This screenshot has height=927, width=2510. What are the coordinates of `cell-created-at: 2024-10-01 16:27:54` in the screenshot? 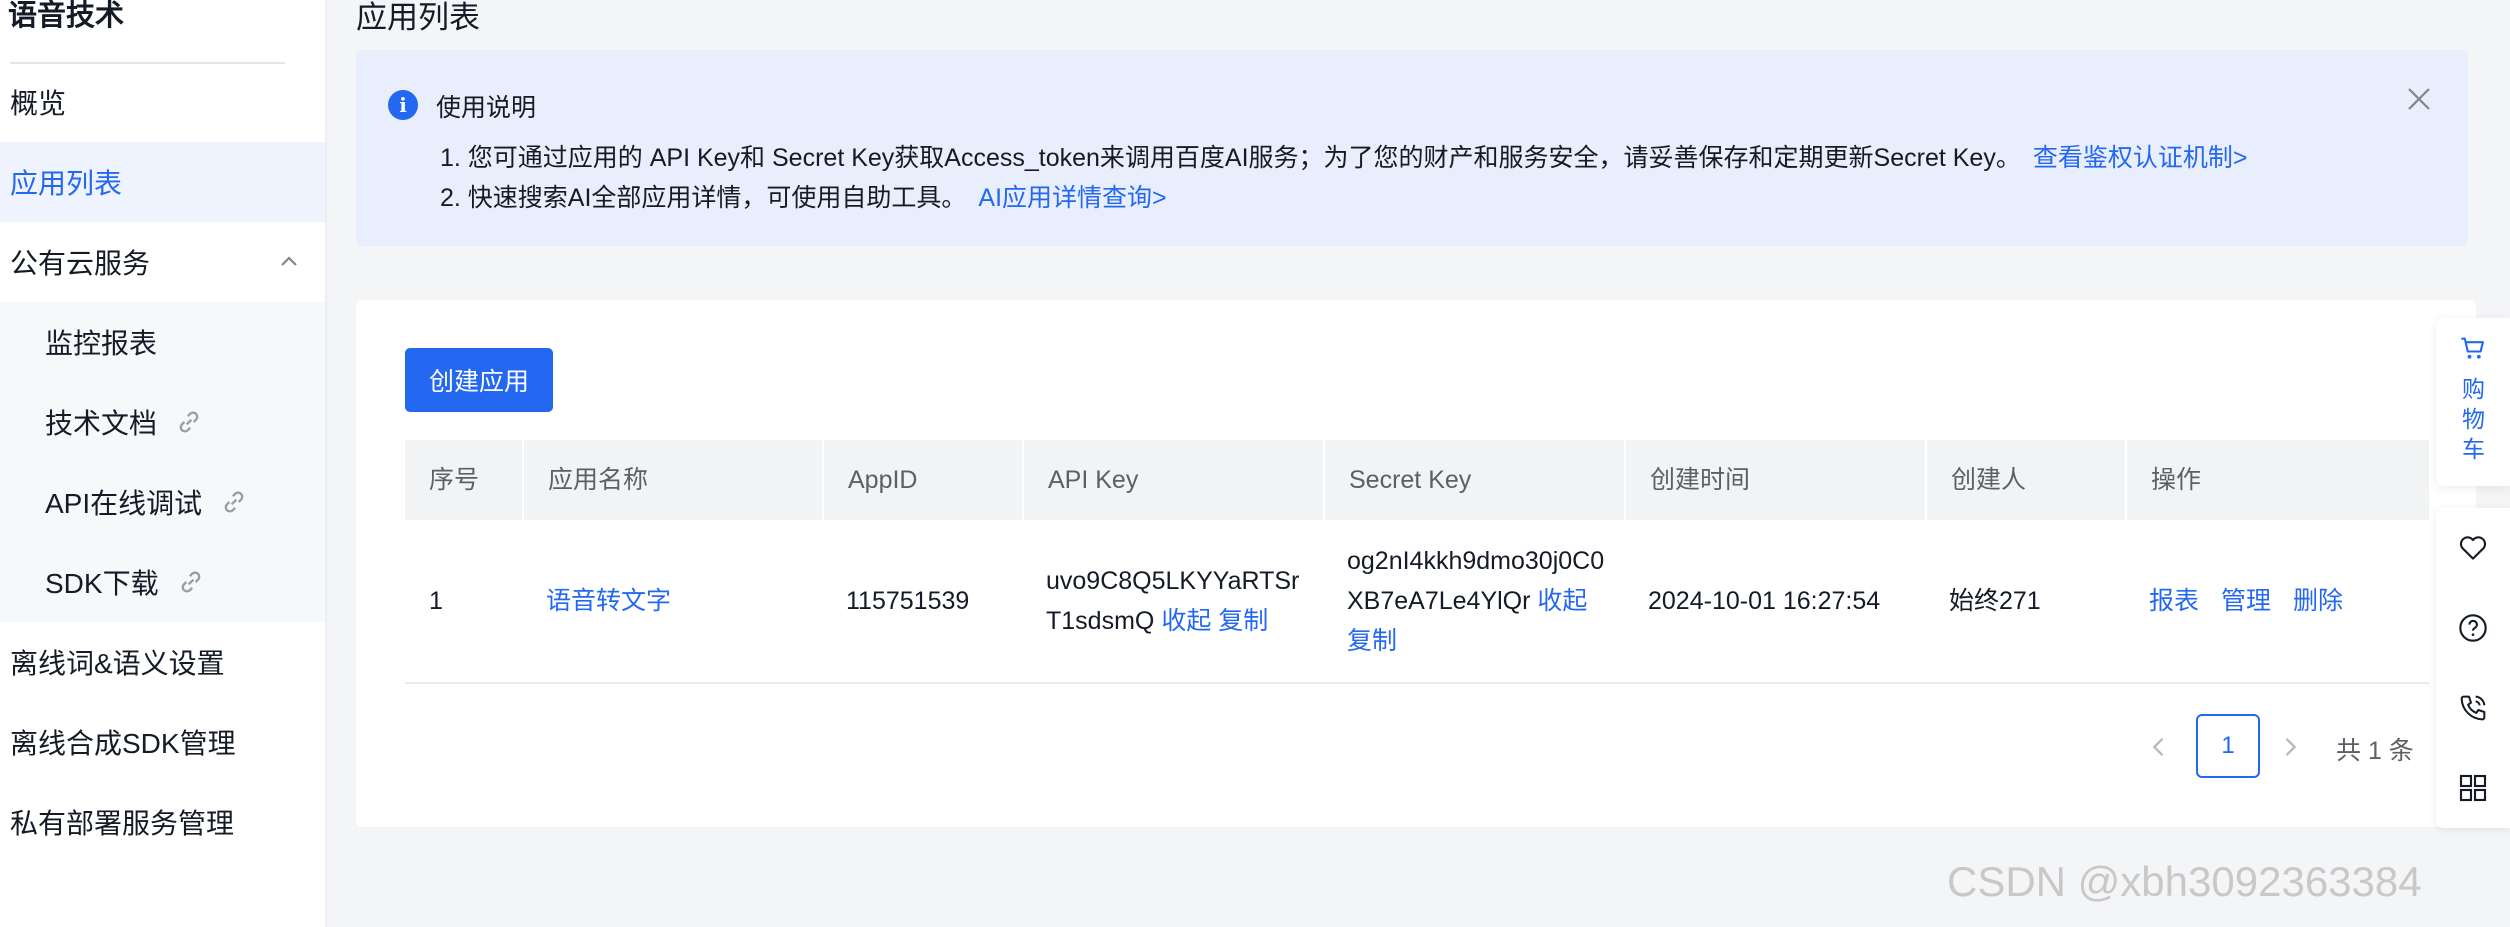 It's located at (1774, 601).